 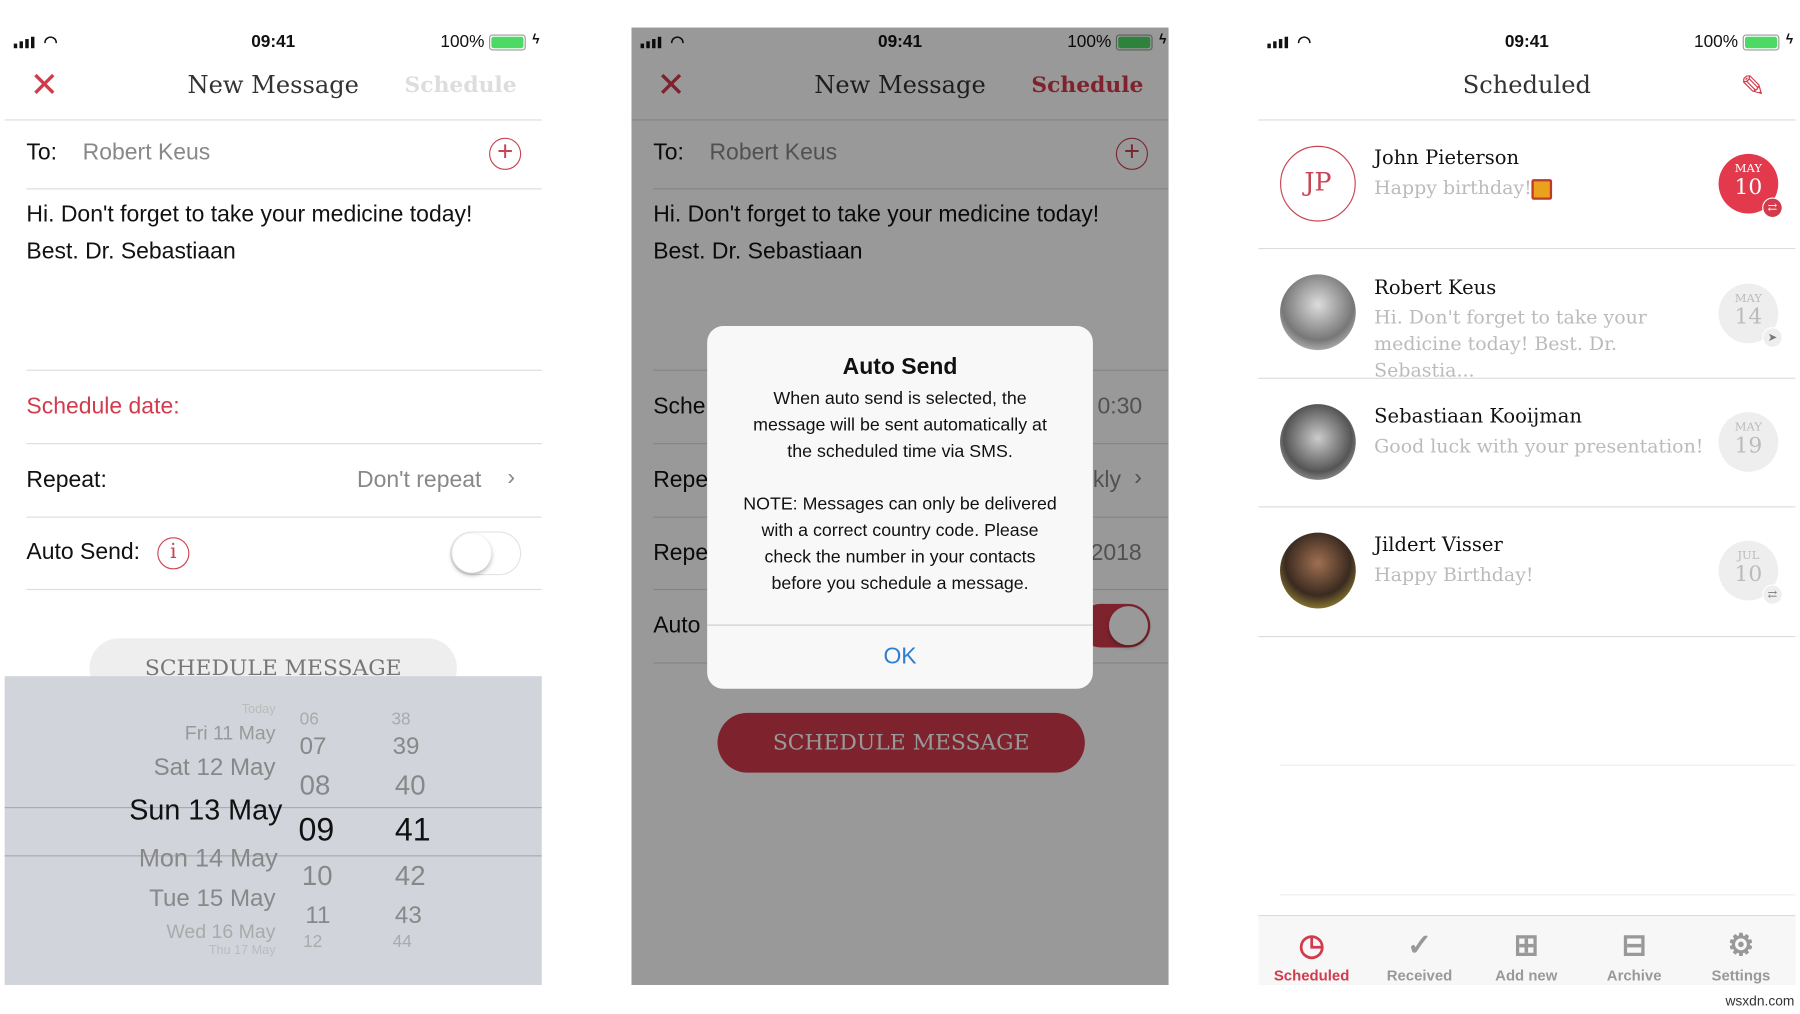 I want to click on picker-minute-selected: 41, so click(x=413, y=830).